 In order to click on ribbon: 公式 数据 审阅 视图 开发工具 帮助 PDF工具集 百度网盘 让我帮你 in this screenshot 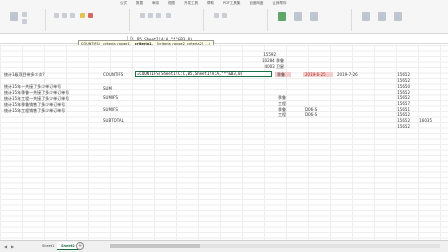, I will do `click(224, 17)`.